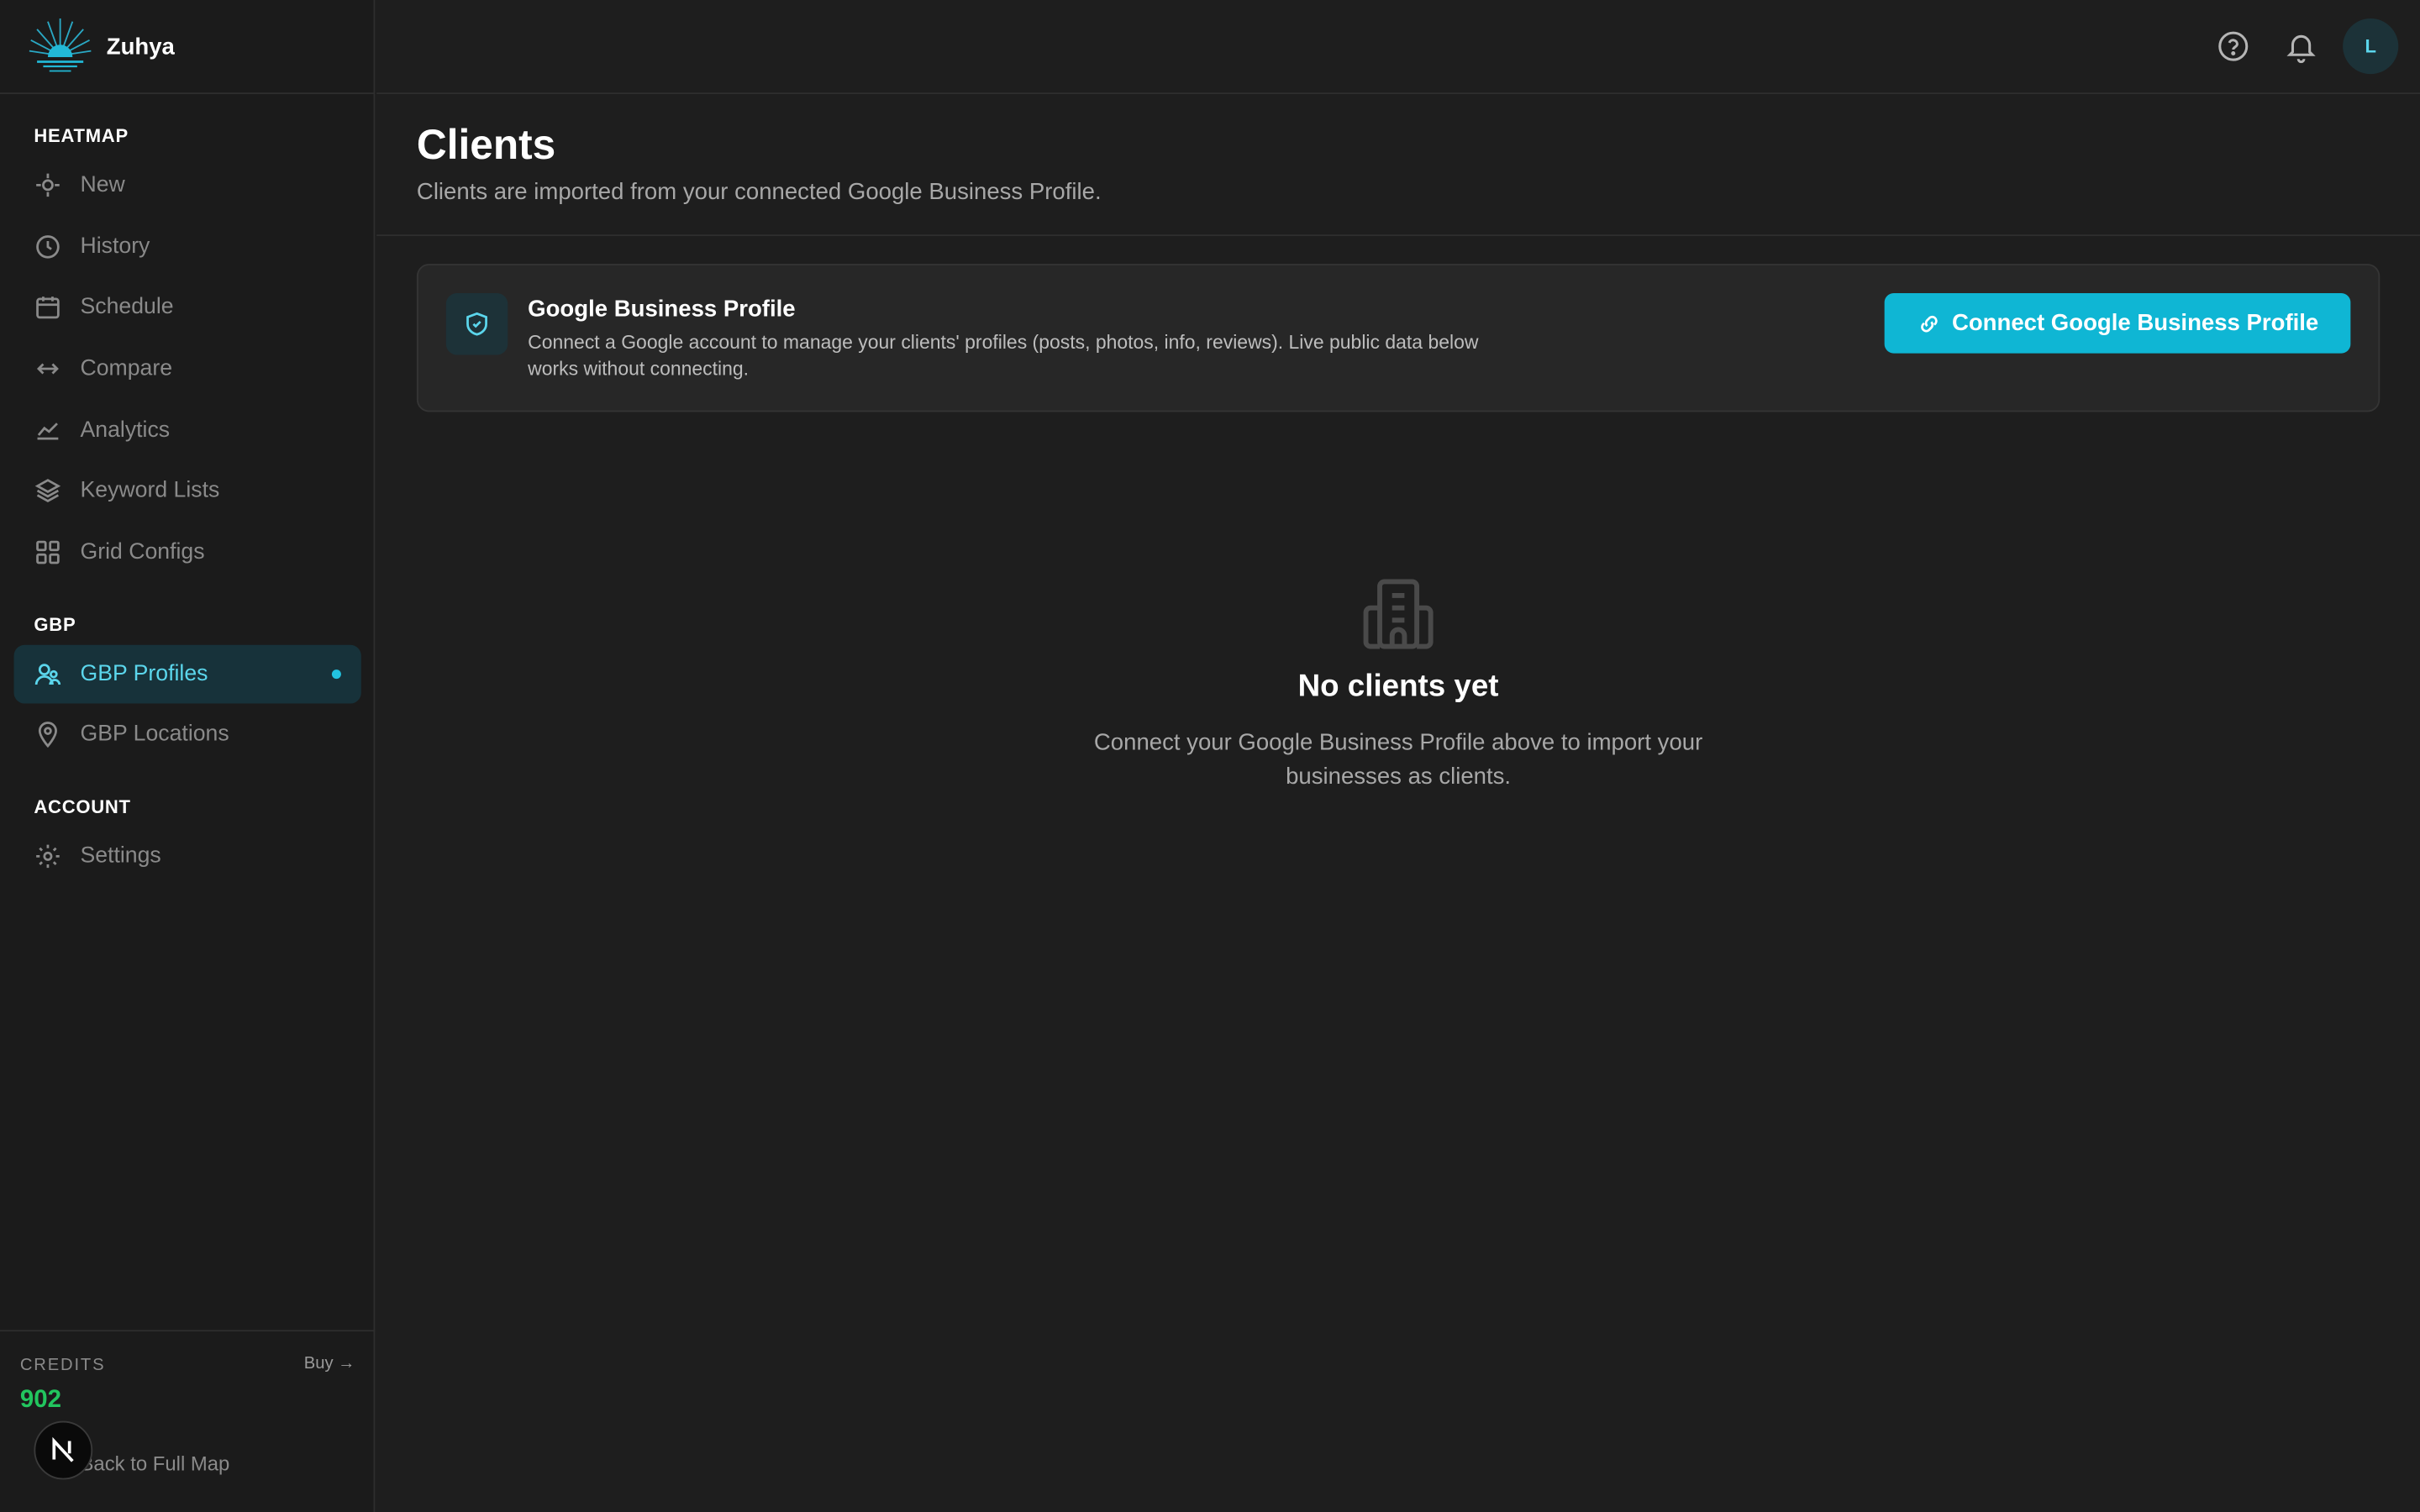 The width and height of the screenshot is (2420, 1512). Describe the element at coordinates (115, 247) in the screenshot. I see `sidebar-item-label: History` at that location.